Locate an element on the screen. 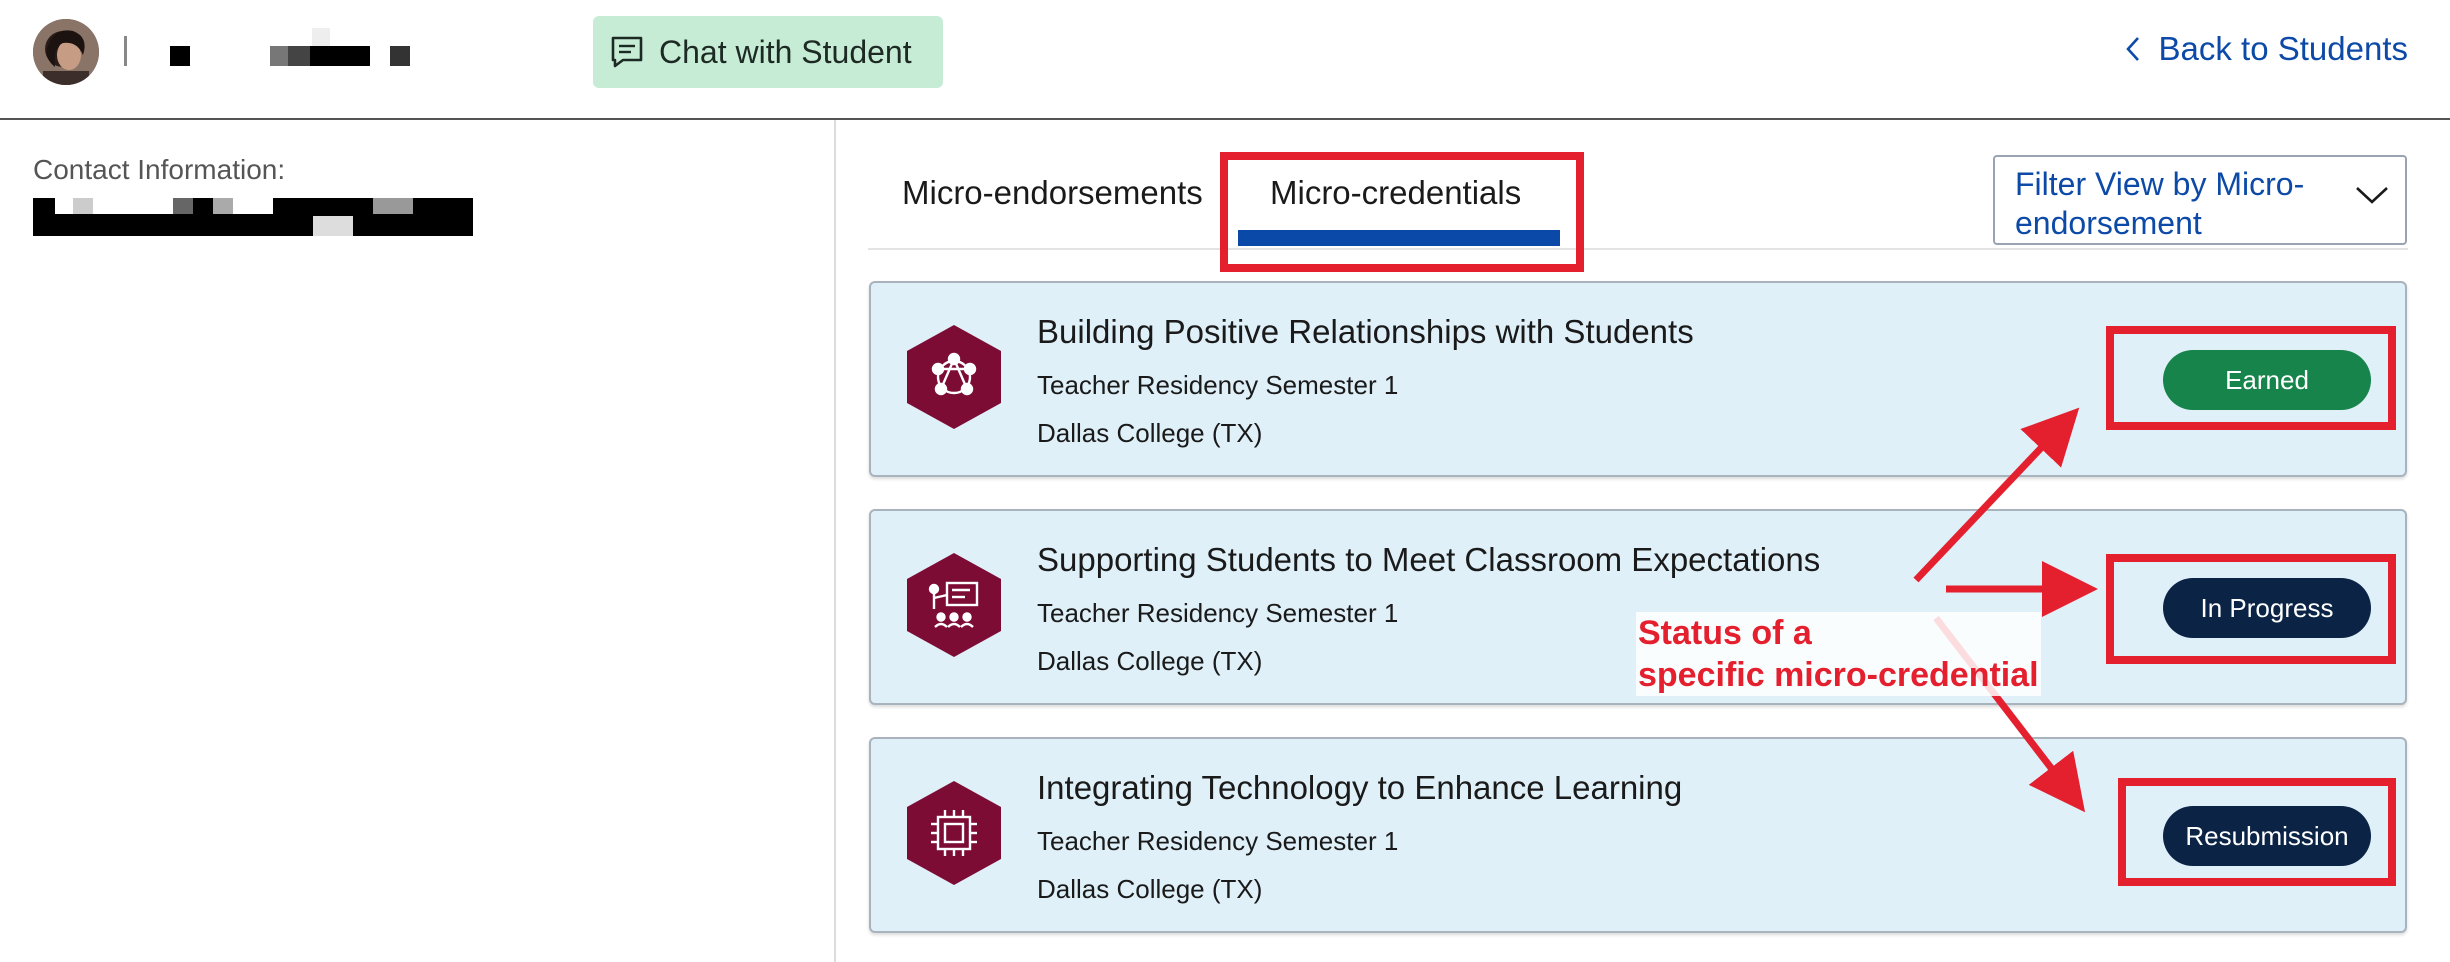 The width and height of the screenshot is (2450, 962). annotation-label: Status of a specific micro-credential is located at coordinates (1838, 654).